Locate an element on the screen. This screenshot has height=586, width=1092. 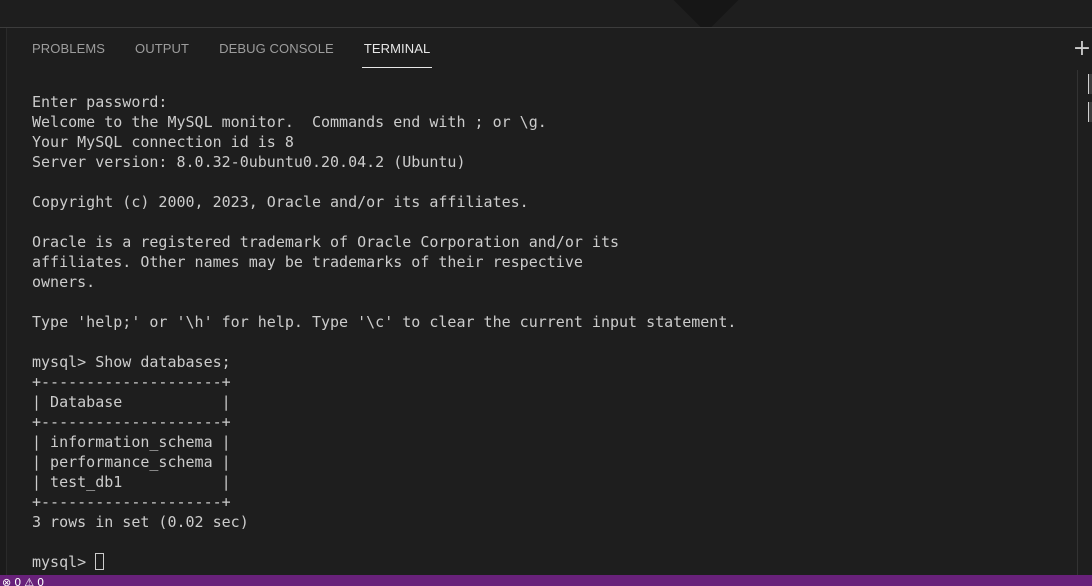
tab-problems: PROBLEMS is located at coordinates (68, 49).